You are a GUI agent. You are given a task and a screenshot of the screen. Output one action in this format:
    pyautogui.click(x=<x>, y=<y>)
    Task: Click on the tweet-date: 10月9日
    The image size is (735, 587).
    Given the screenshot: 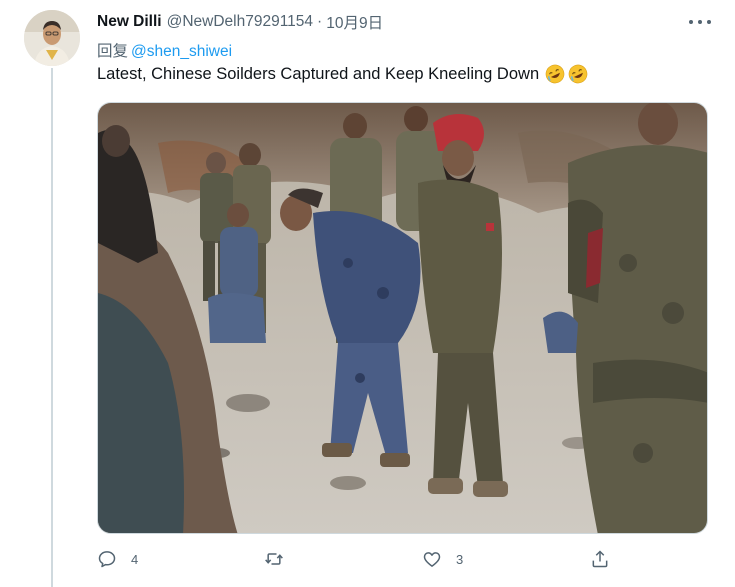 What is the action you would take?
    pyautogui.click(x=354, y=22)
    